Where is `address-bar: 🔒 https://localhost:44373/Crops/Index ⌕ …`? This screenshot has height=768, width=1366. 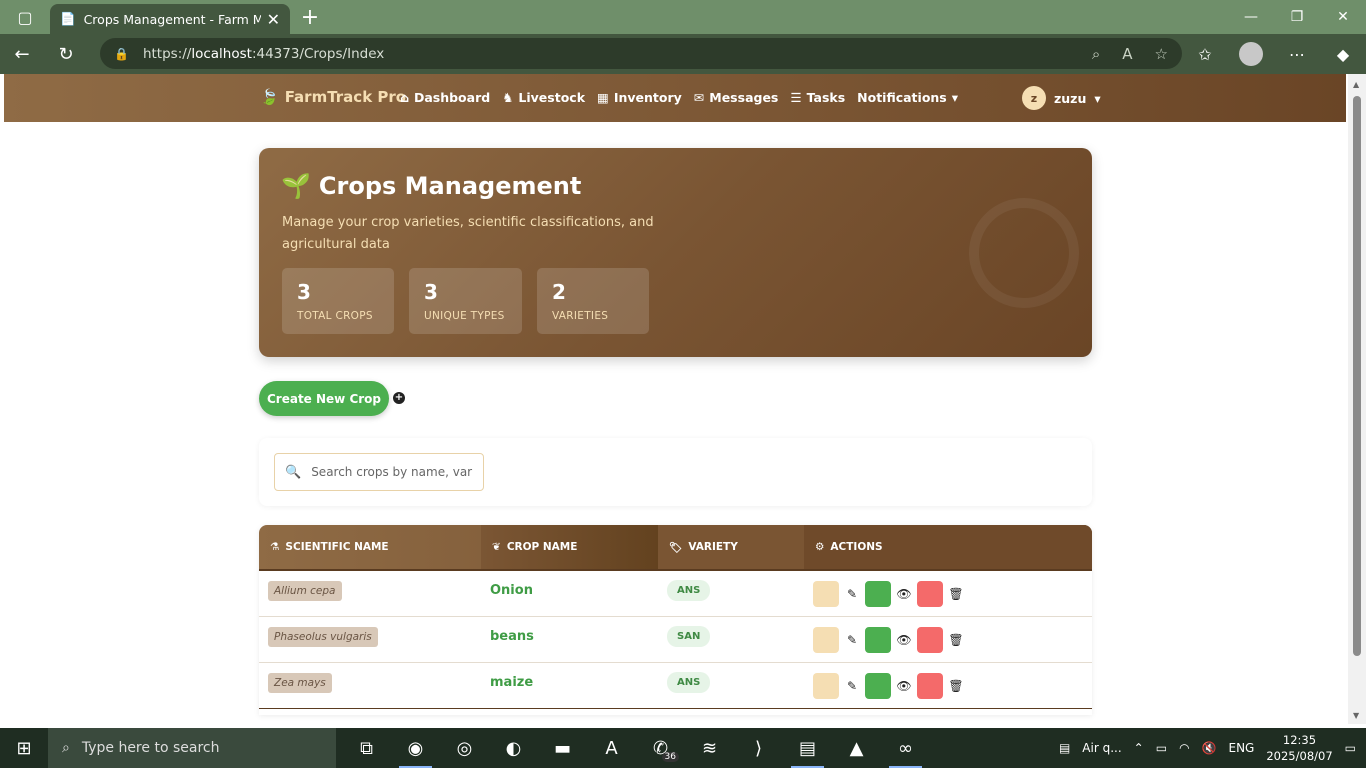
address-bar: 🔒 https://localhost:44373/Crops/Index ⌕ … is located at coordinates (641, 53).